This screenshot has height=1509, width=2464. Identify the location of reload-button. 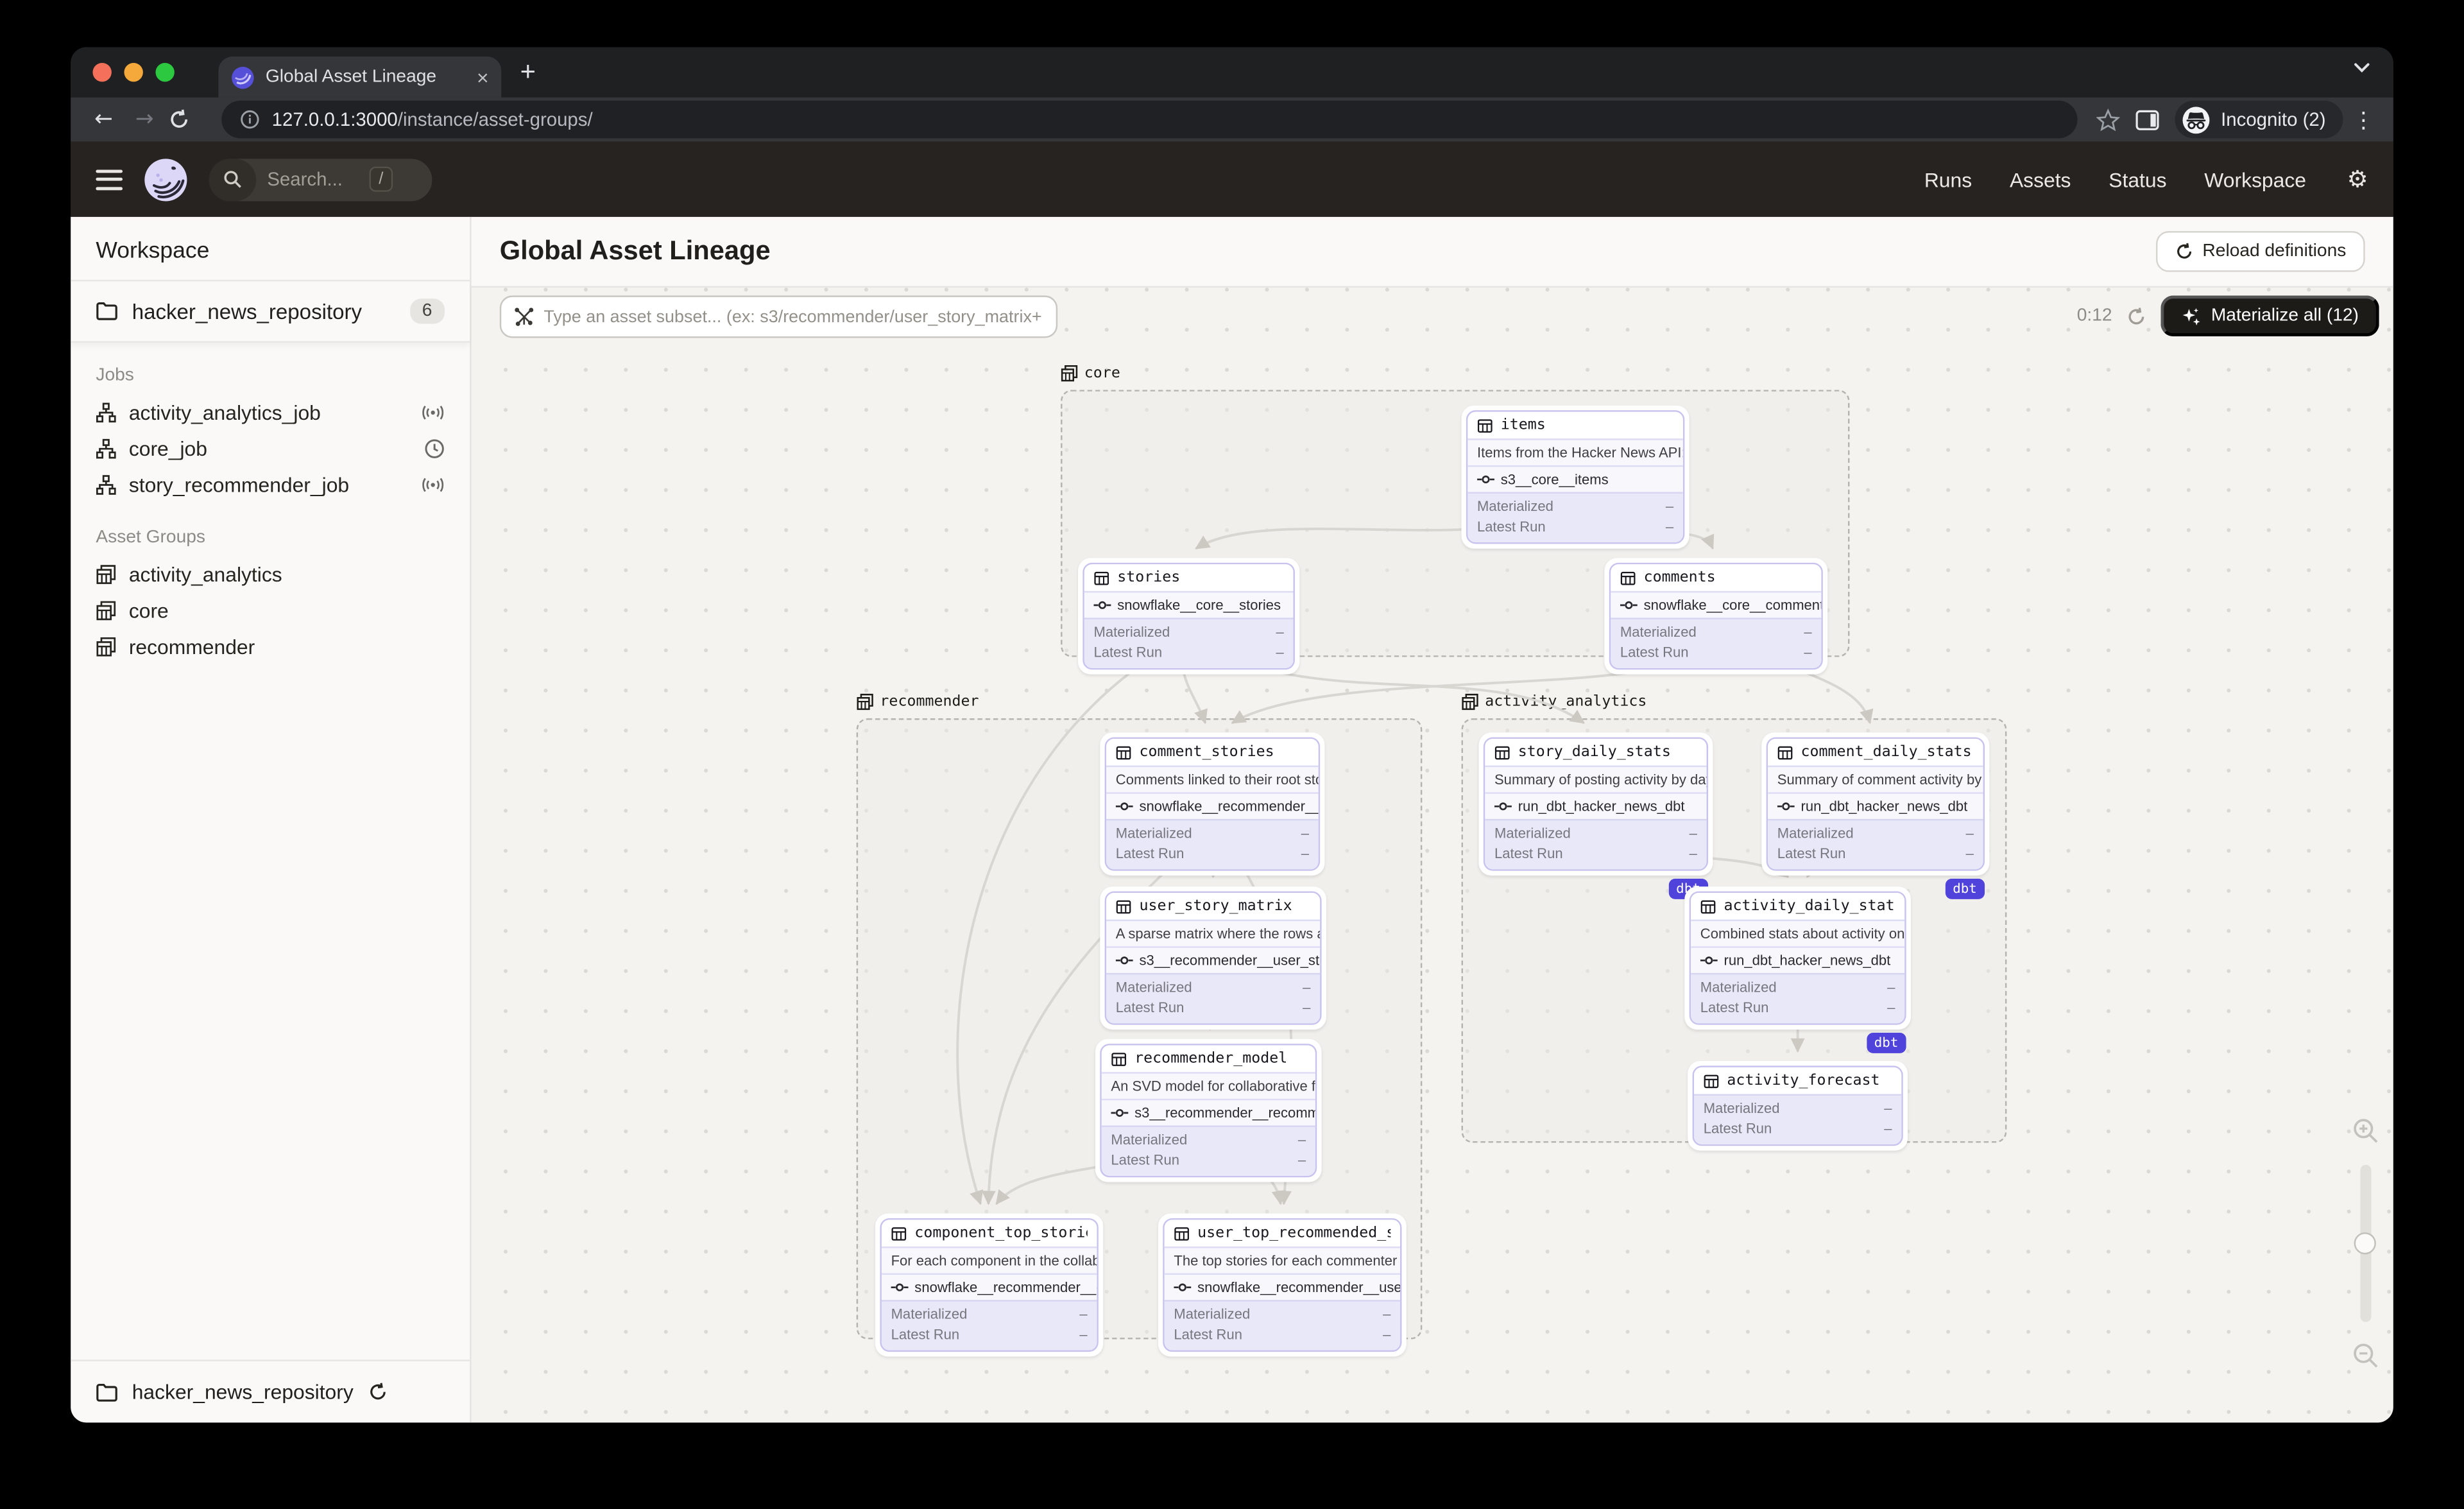
(186, 119).